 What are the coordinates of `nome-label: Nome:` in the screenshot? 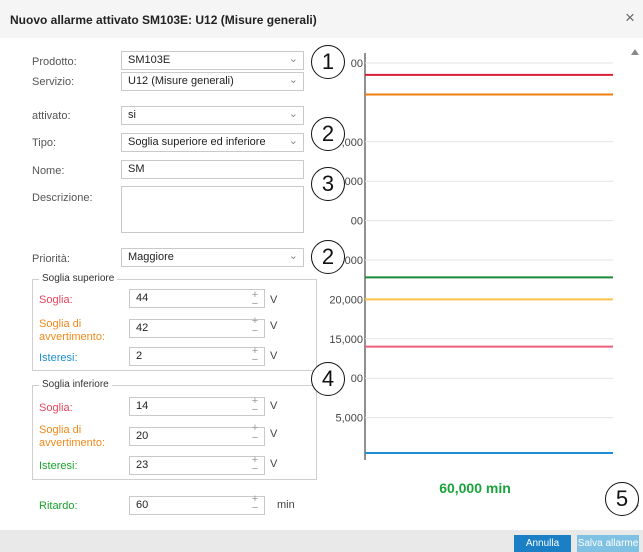 It's located at (48, 171).